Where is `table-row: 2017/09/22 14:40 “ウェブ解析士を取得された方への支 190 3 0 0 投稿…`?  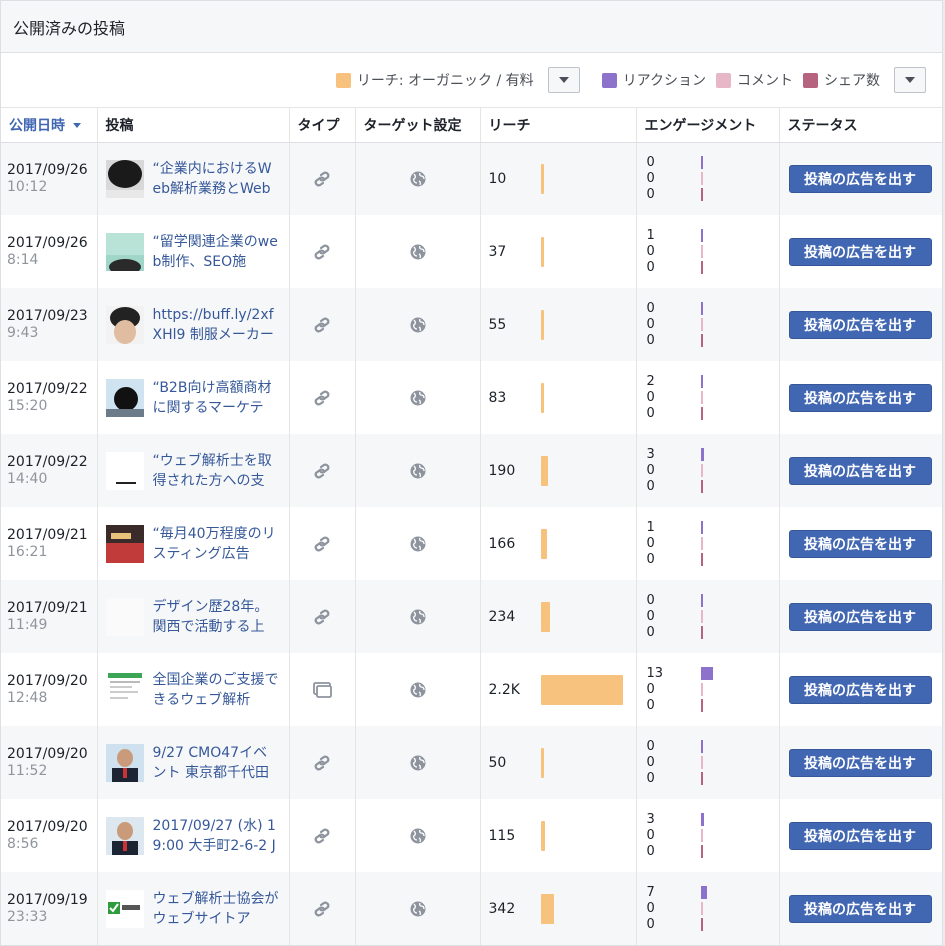 table-row: 2017/09/22 14:40 “ウェブ解析士を取得された方への支 190 3 0 0 投稿… is located at coordinates (471, 470).